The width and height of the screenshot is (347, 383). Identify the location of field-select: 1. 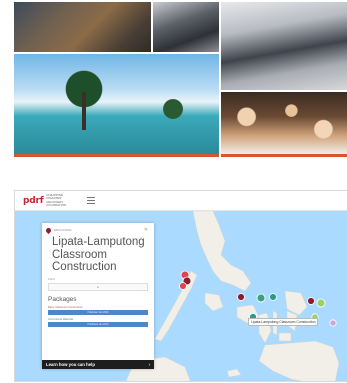
(98, 286).